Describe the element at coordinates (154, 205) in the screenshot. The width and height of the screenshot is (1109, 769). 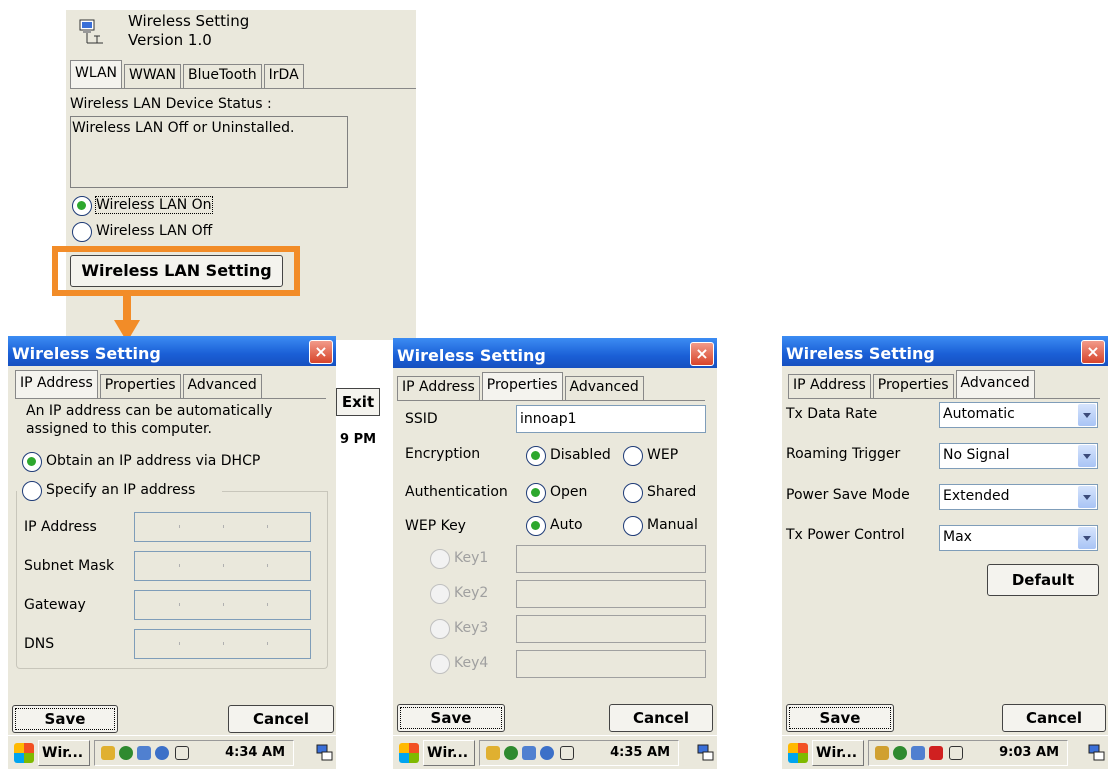
I see `wlan-on-label: Wireless LAN On` at that location.